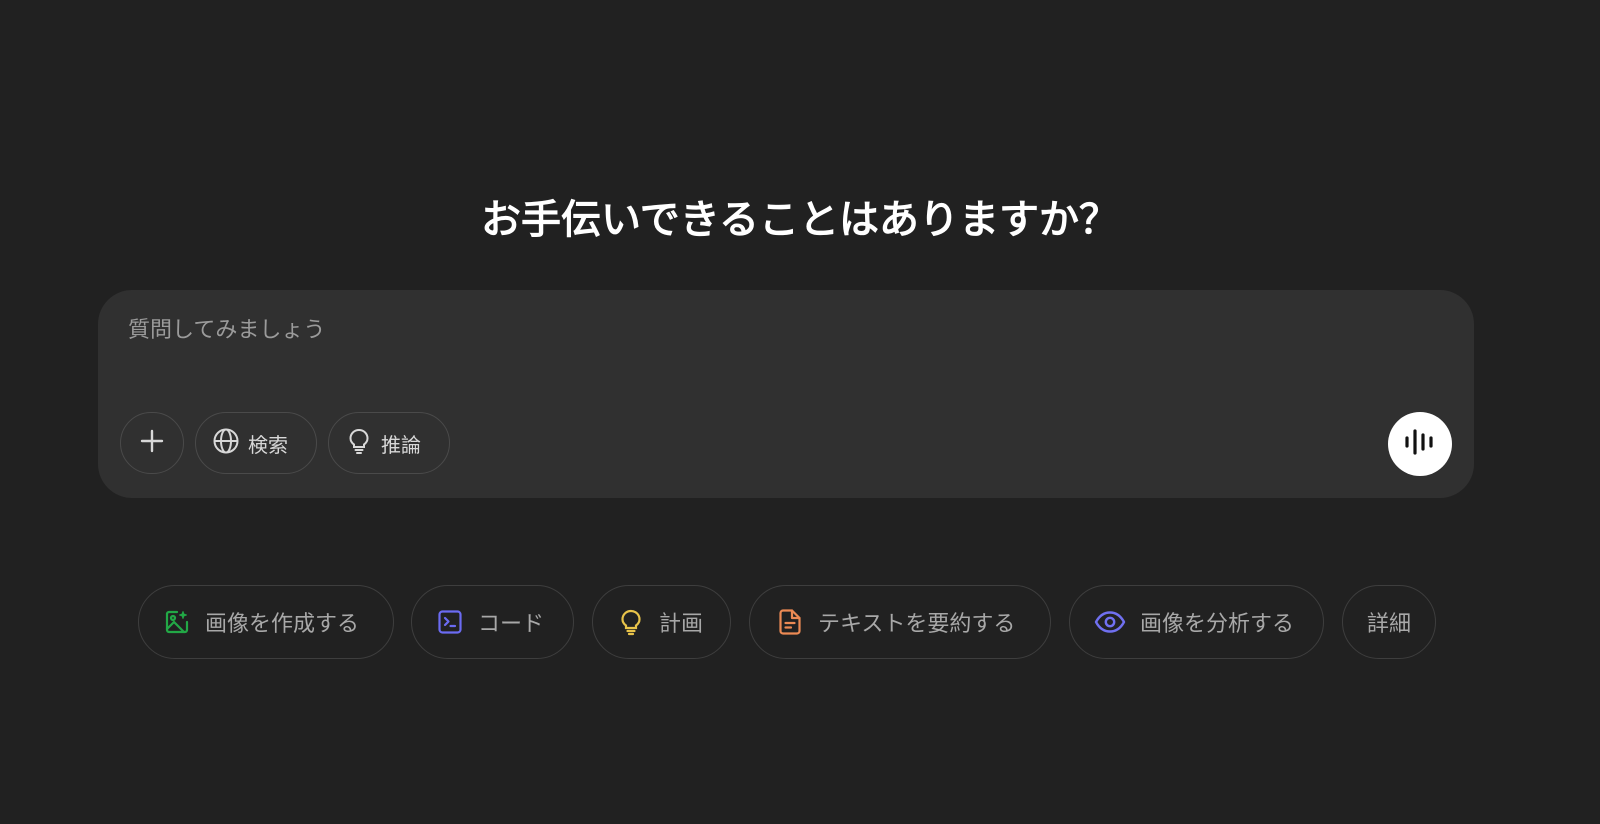 The image size is (1600, 824). What do you see at coordinates (226, 443) in the screenshot?
I see `globe-icon` at bounding box center [226, 443].